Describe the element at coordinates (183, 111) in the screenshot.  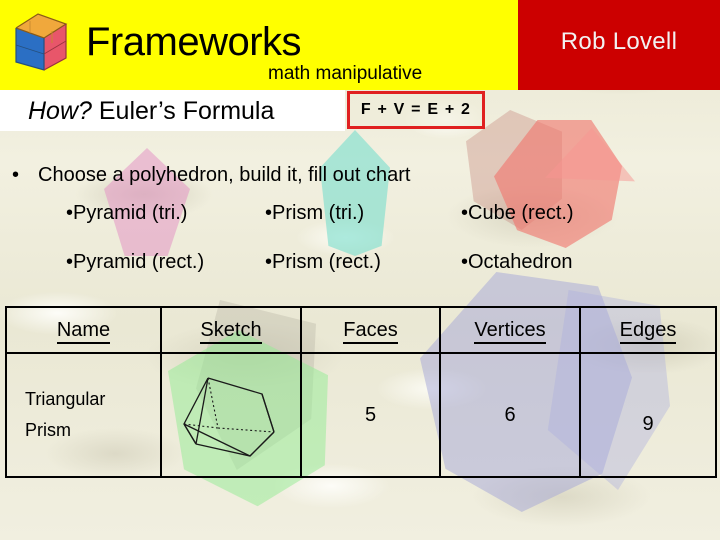
I see `topic-label: Euler’s Formula` at that location.